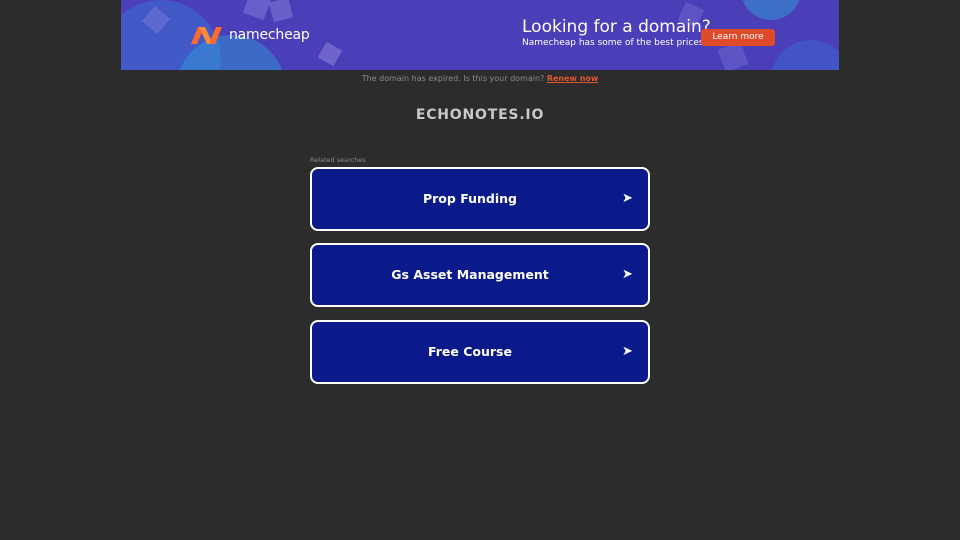 This screenshot has width=960, height=540. What do you see at coordinates (469, 198) in the screenshot?
I see `related-search-label: Prop Funding` at bounding box center [469, 198].